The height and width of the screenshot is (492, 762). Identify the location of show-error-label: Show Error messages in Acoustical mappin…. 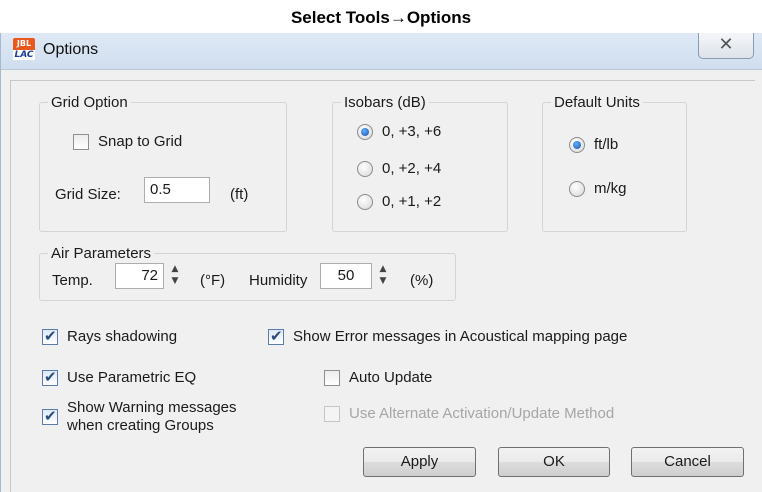
(460, 336).